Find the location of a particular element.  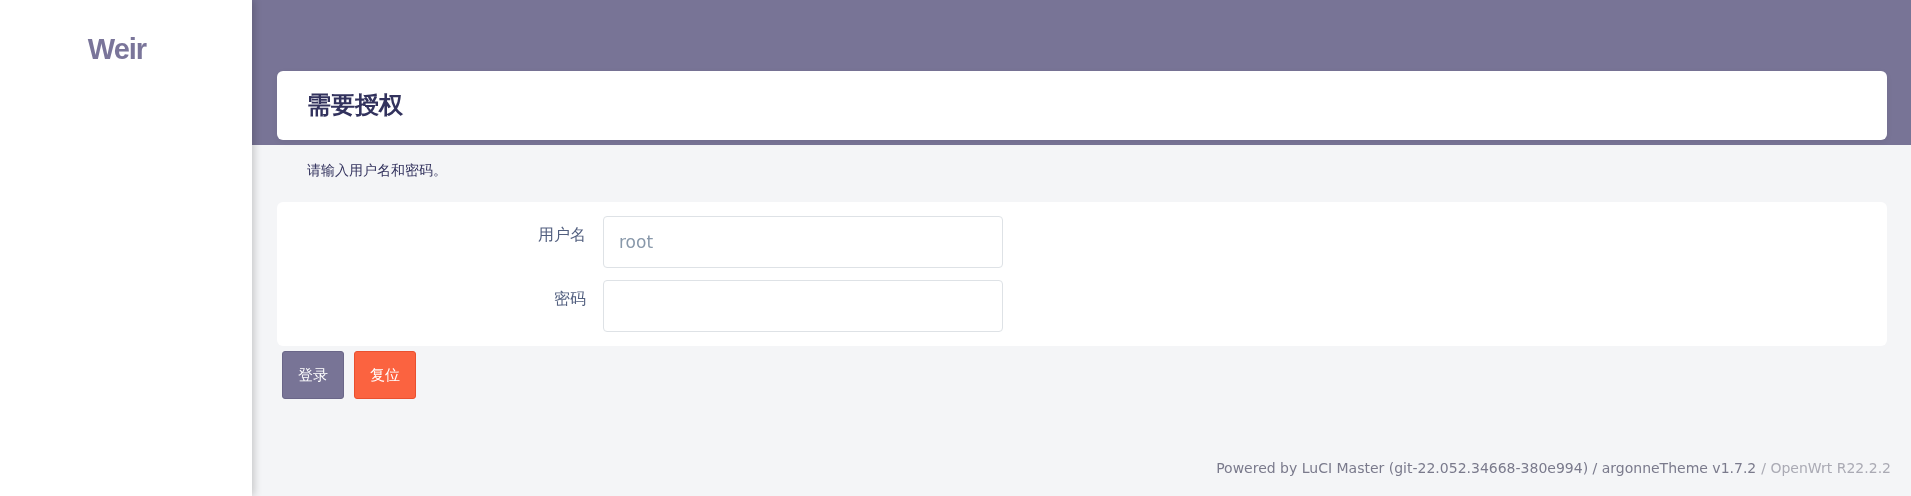

footer-text: Powered by LuCI Master (git-22.052.34668-380e994) / argonneTheme v1.7.2 is located at coordinates (1486, 468).